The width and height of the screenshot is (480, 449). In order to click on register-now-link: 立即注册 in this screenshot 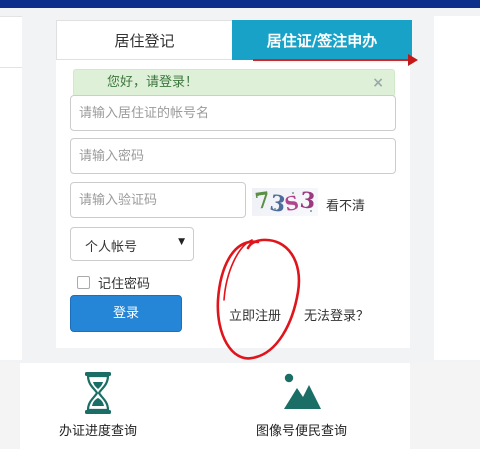, I will do `click(255, 314)`.